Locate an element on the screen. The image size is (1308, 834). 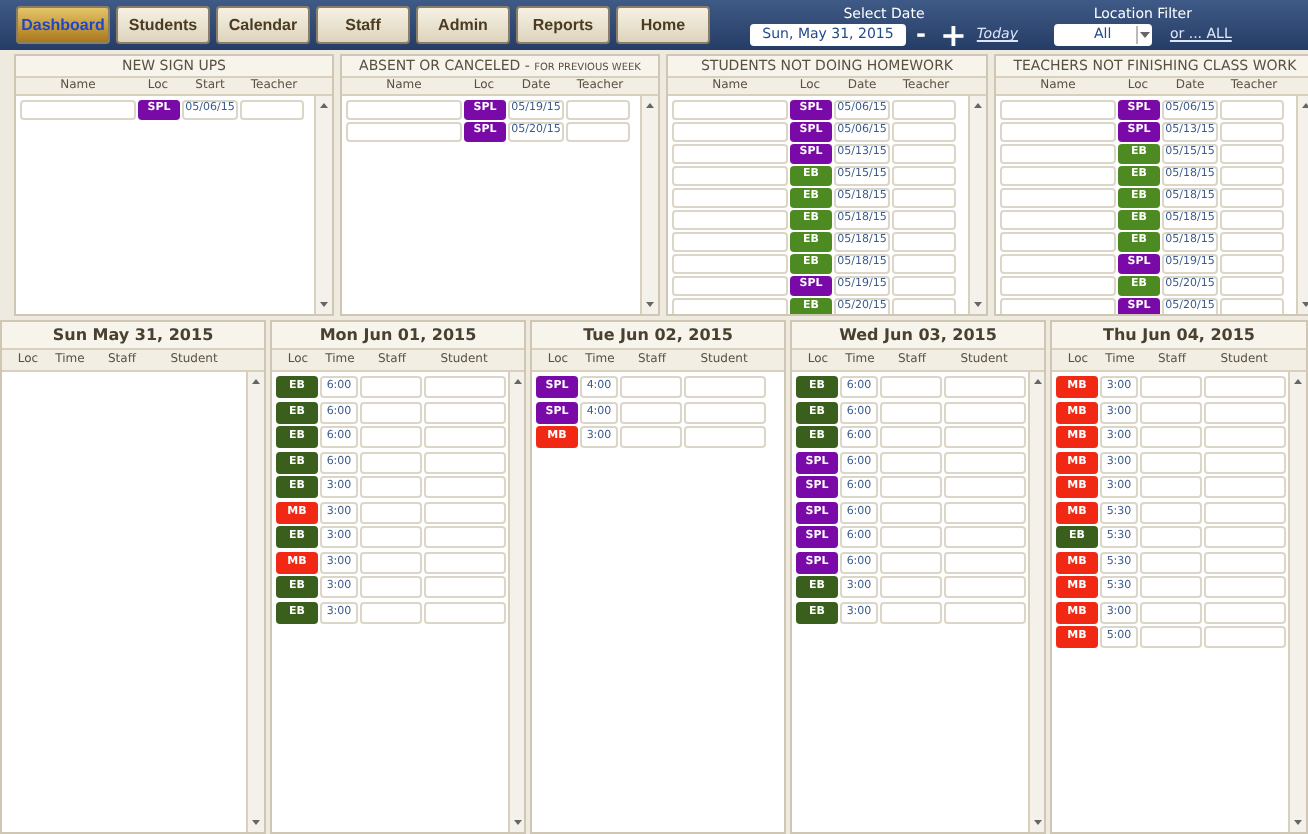
nav-tab: Admin is located at coordinates (463, 25).